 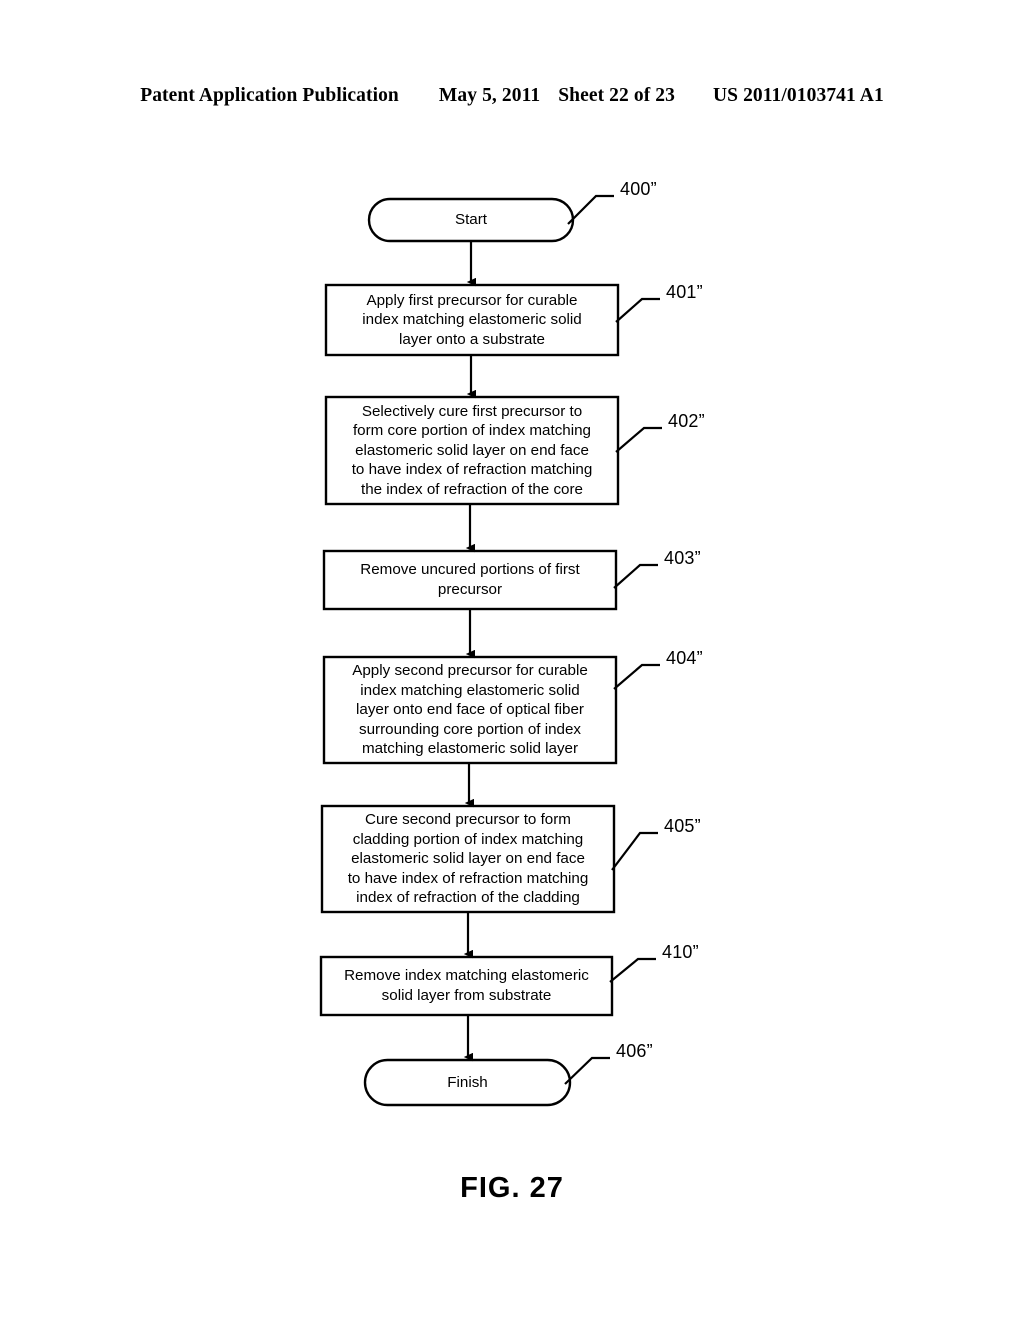 What do you see at coordinates (682, 558) in the screenshot?
I see `ref-numeral-403: 403”` at bounding box center [682, 558].